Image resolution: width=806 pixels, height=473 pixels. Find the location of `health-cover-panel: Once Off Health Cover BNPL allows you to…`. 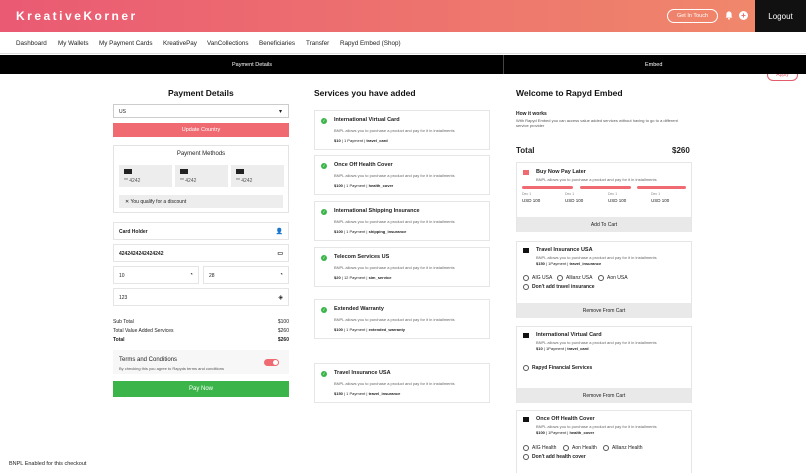

health-cover-panel: Once Off Health Cover BNPL allows you to… is located at coordinates (604, 441).